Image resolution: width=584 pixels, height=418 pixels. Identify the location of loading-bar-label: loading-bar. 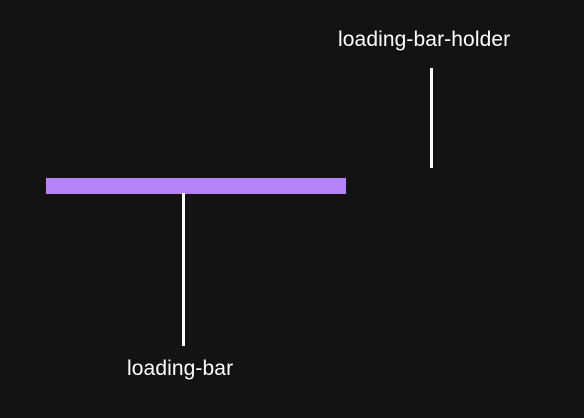
(180, 368).